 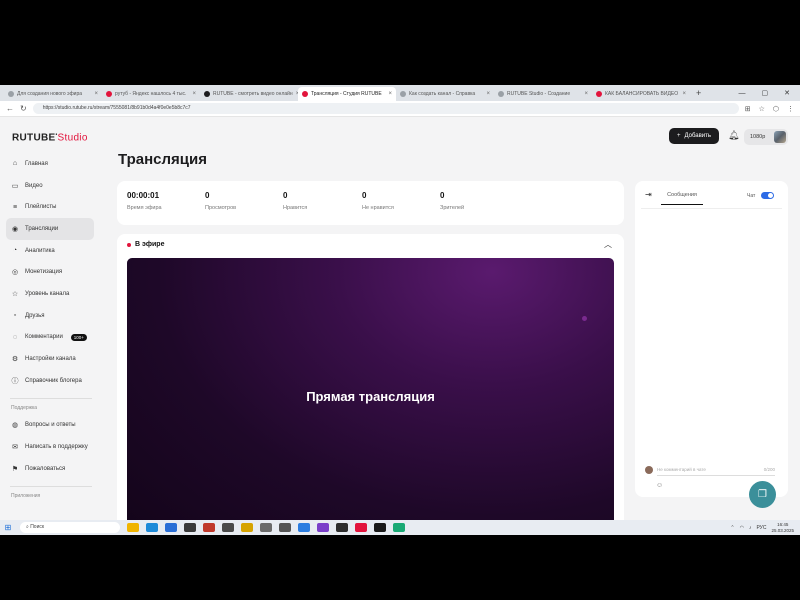 What do you see at coordinates (742, 528) in the screenshot?
I see `wifi-icon: ◠` at bounding box center [742, 528].